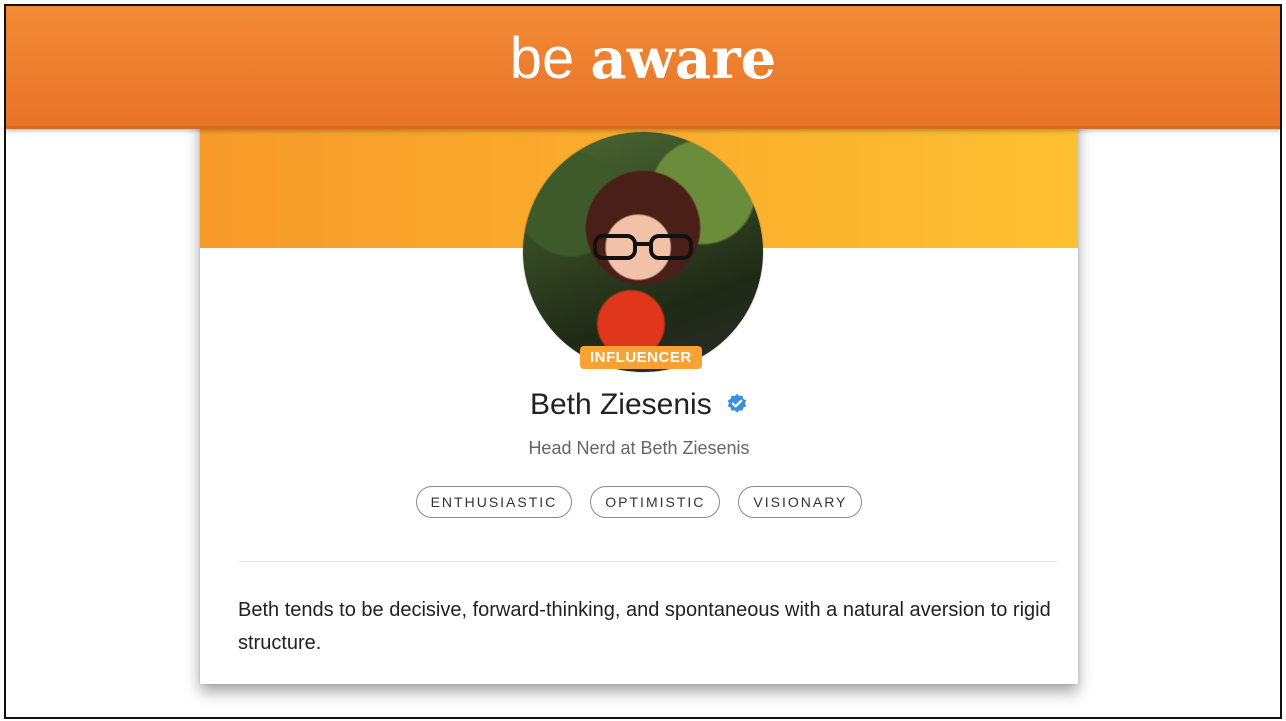  Describe the element at coordinates (639, 448) in the screenshot. I see `profile-headline: Head Nerd at Beth Ziesenis` at that location.